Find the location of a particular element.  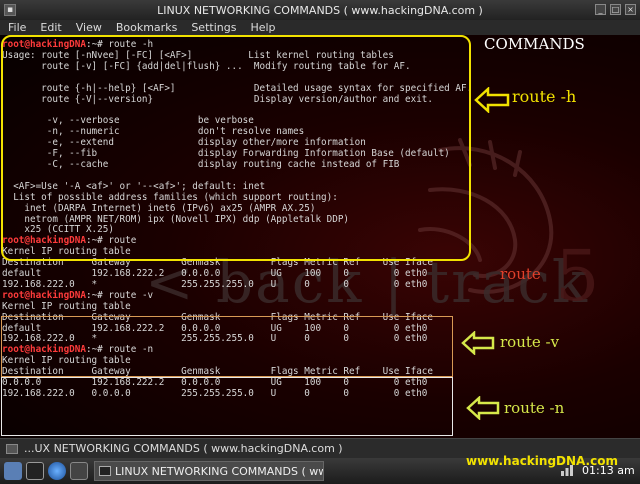

routing-table-title: Kernel IP routing table is located at coordinates (66, 306).